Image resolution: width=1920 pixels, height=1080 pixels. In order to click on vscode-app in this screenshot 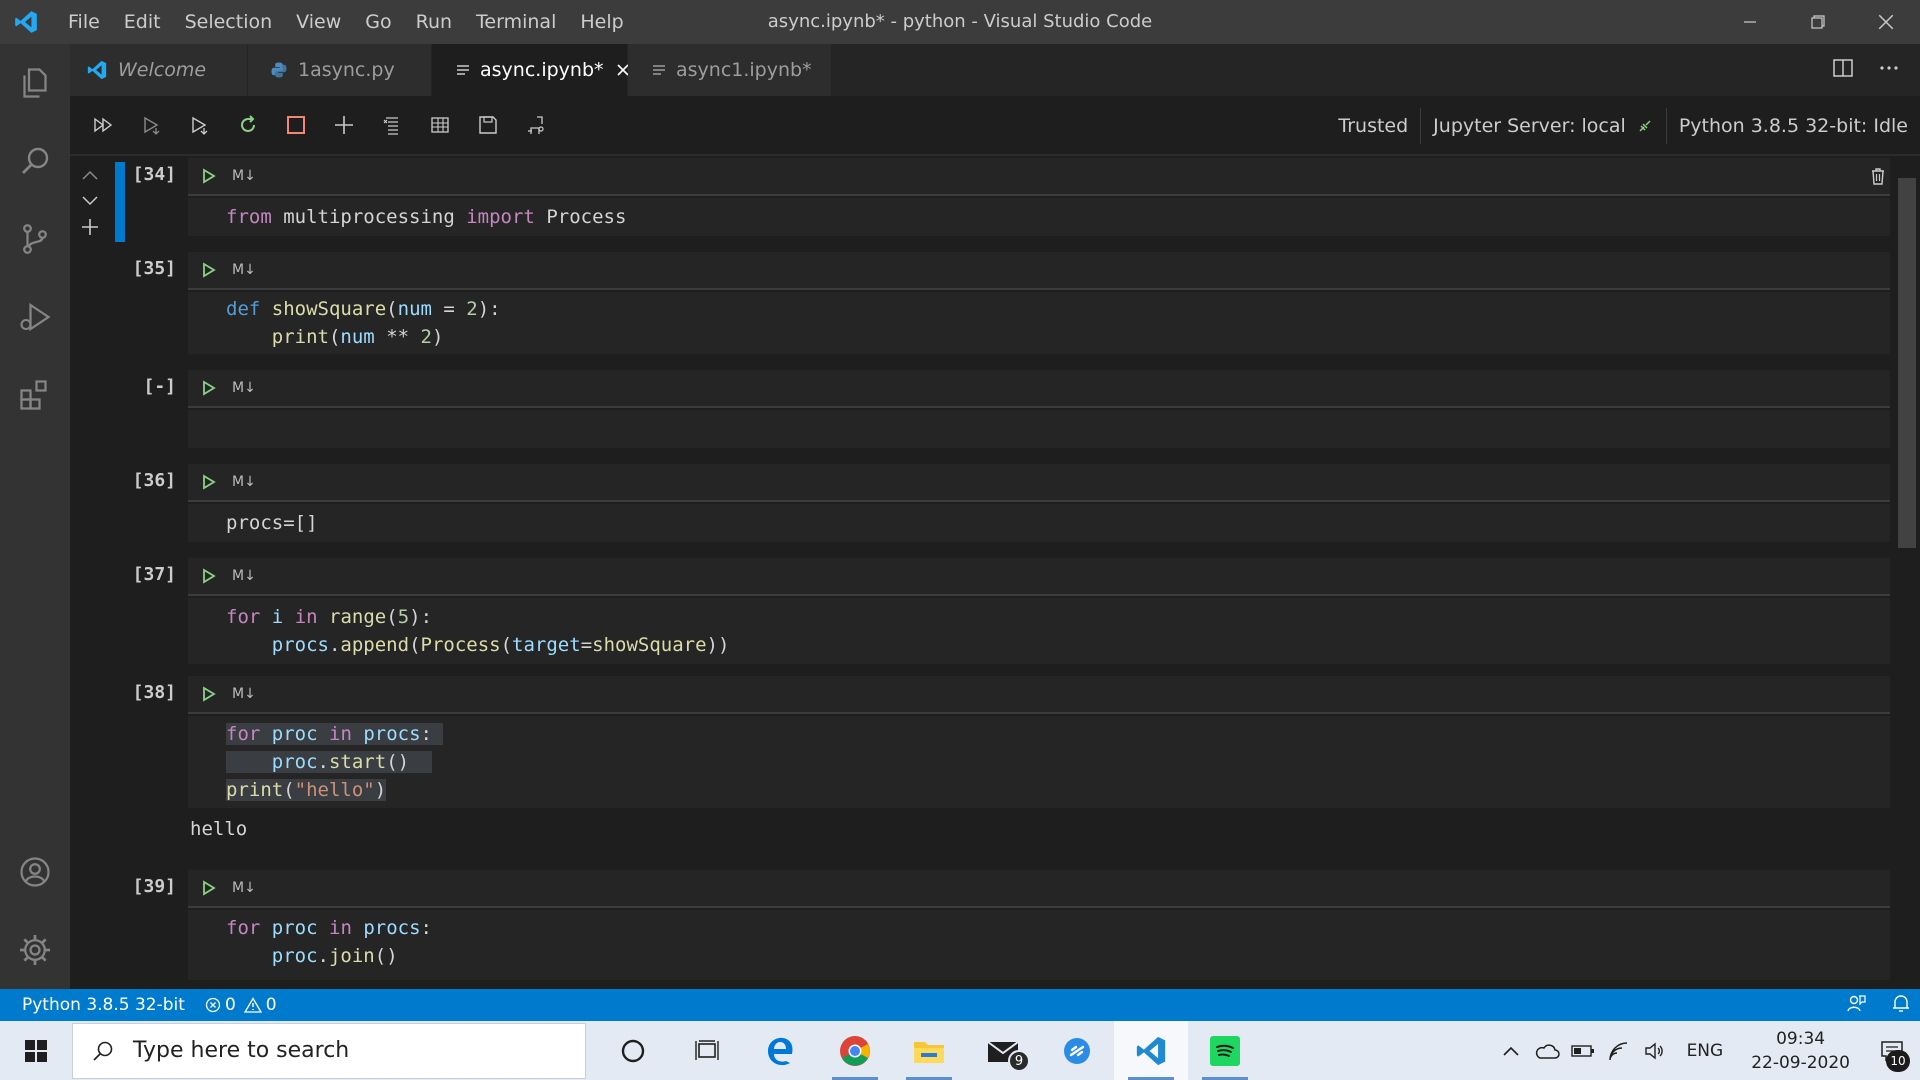, I will do `click(1151, 1050)`.